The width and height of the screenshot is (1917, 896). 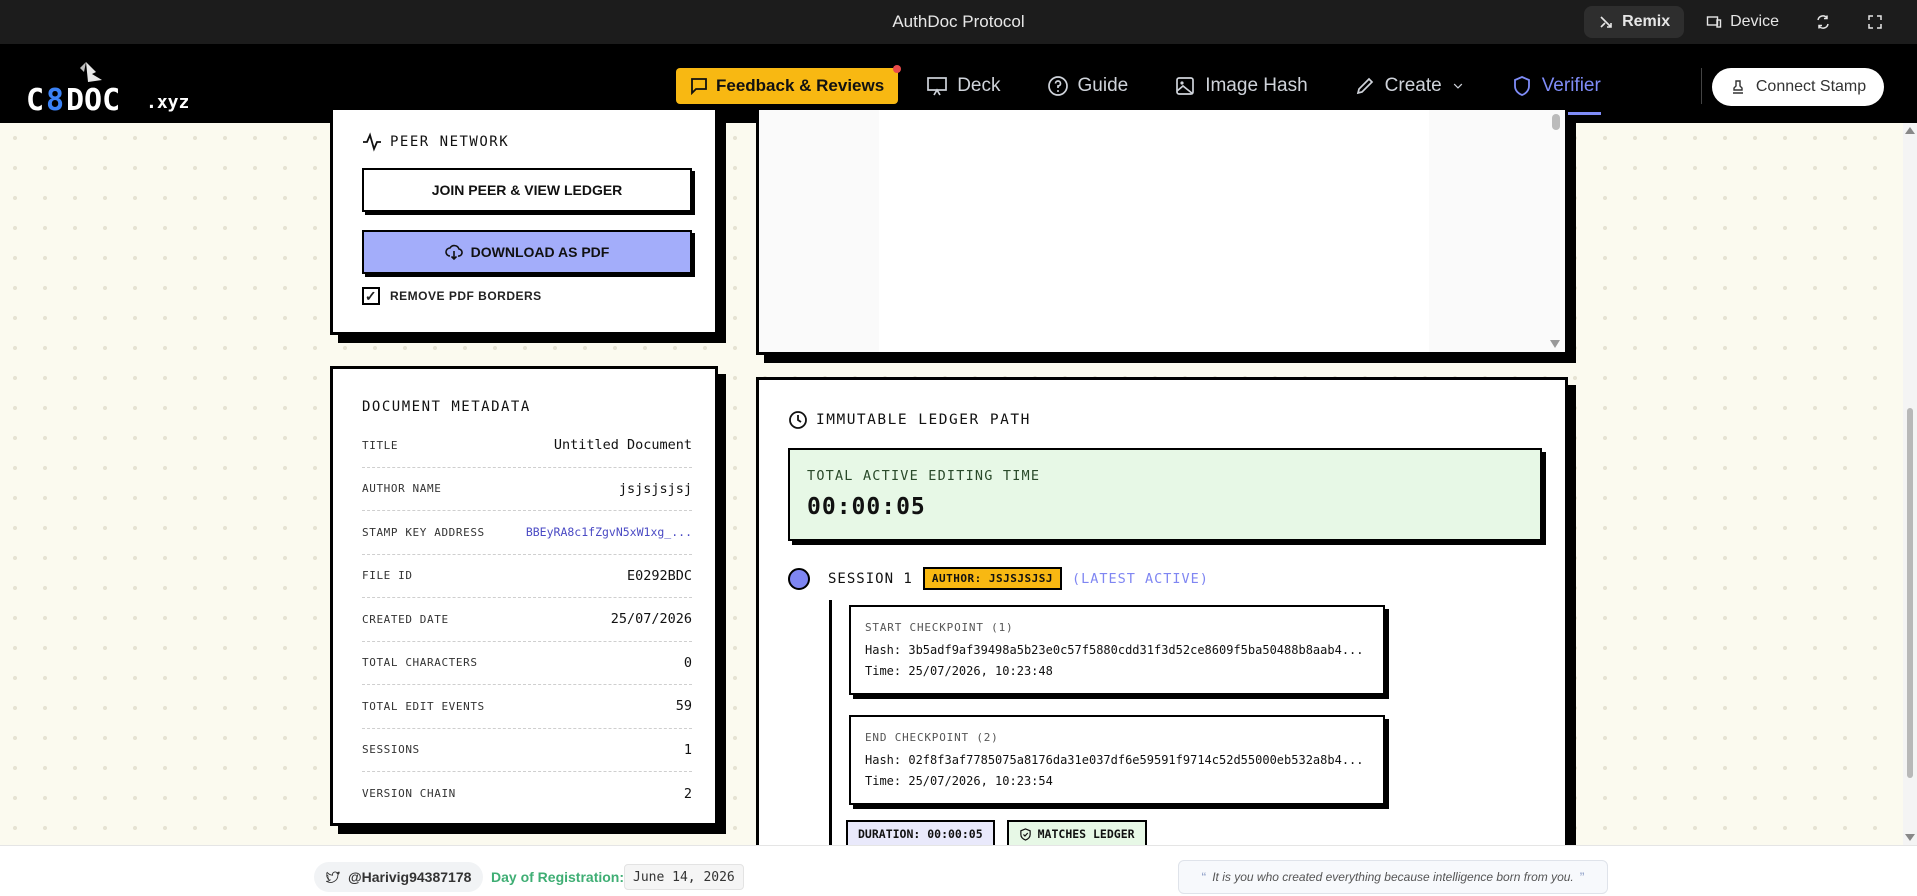 I want to click on device-label: Device, so click(x=1754, y=21).